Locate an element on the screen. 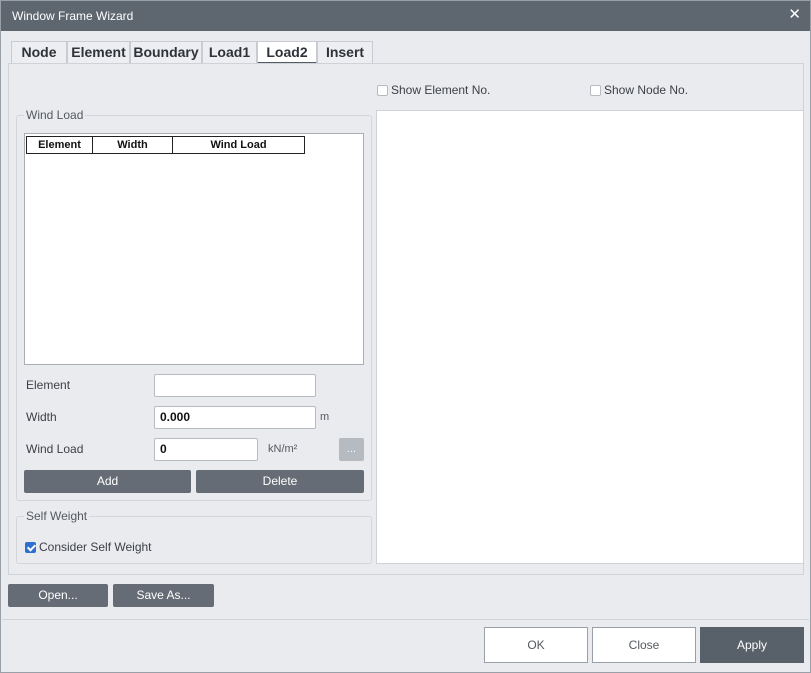  tab-load2: Load2 is located at coordinates (287, 52).